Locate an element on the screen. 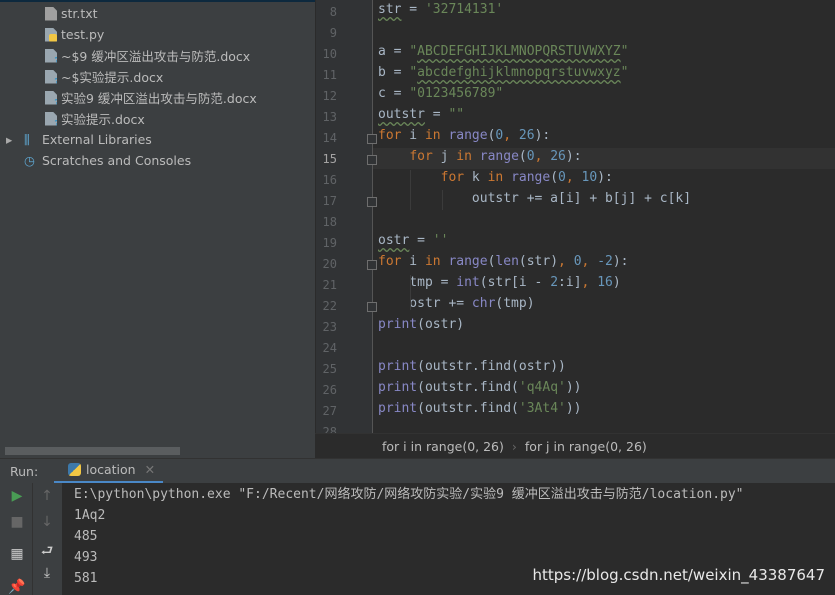 The image size is (835, 595). code-token: len is located at coordinates (507, 261).